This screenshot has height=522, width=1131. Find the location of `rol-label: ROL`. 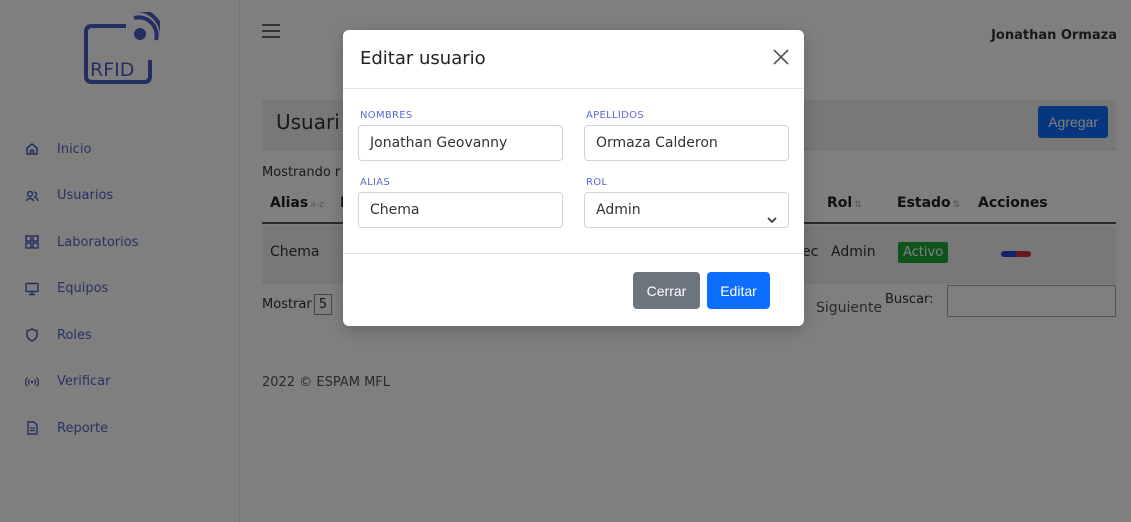

rol-label: ROL is located at coordinates (597, 182).